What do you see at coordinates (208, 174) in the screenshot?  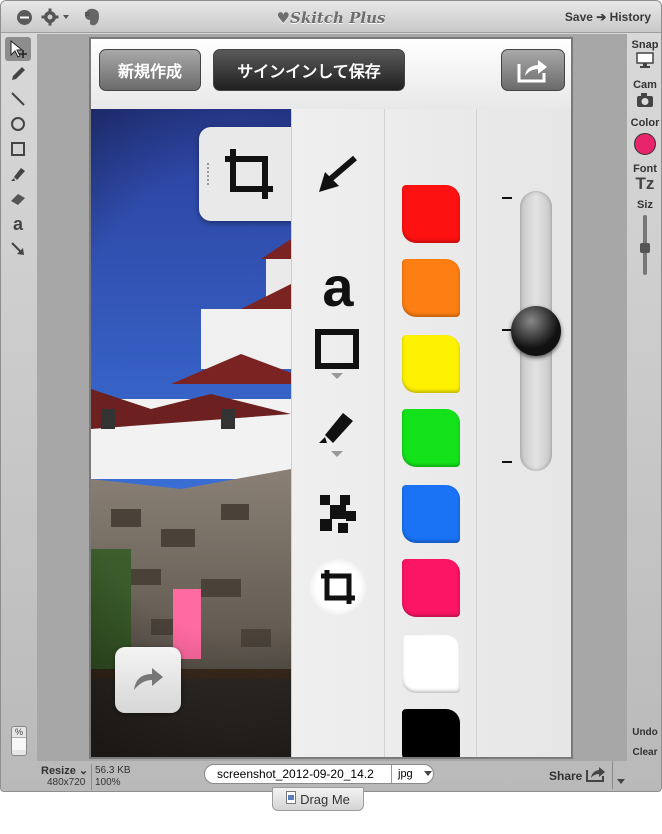 I see `drag-grip` at bounding box center [208, 174].